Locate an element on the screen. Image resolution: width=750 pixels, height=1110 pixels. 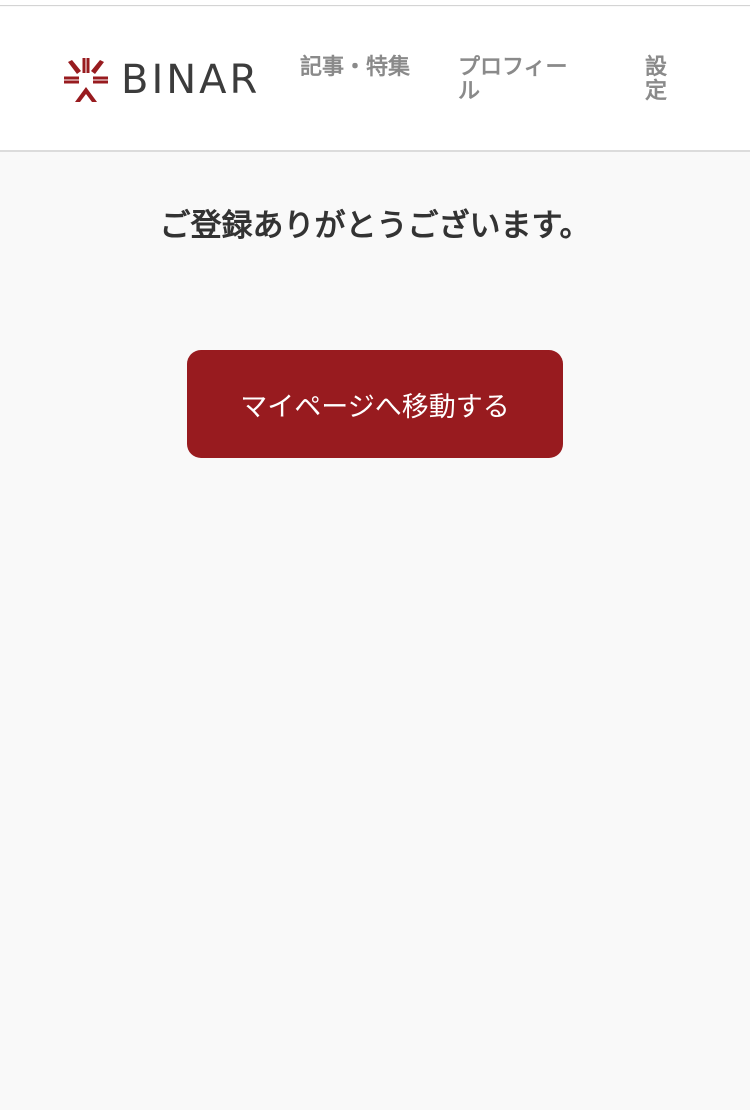
nav-settings-link: 設定 is located at coordinates (658, 80).